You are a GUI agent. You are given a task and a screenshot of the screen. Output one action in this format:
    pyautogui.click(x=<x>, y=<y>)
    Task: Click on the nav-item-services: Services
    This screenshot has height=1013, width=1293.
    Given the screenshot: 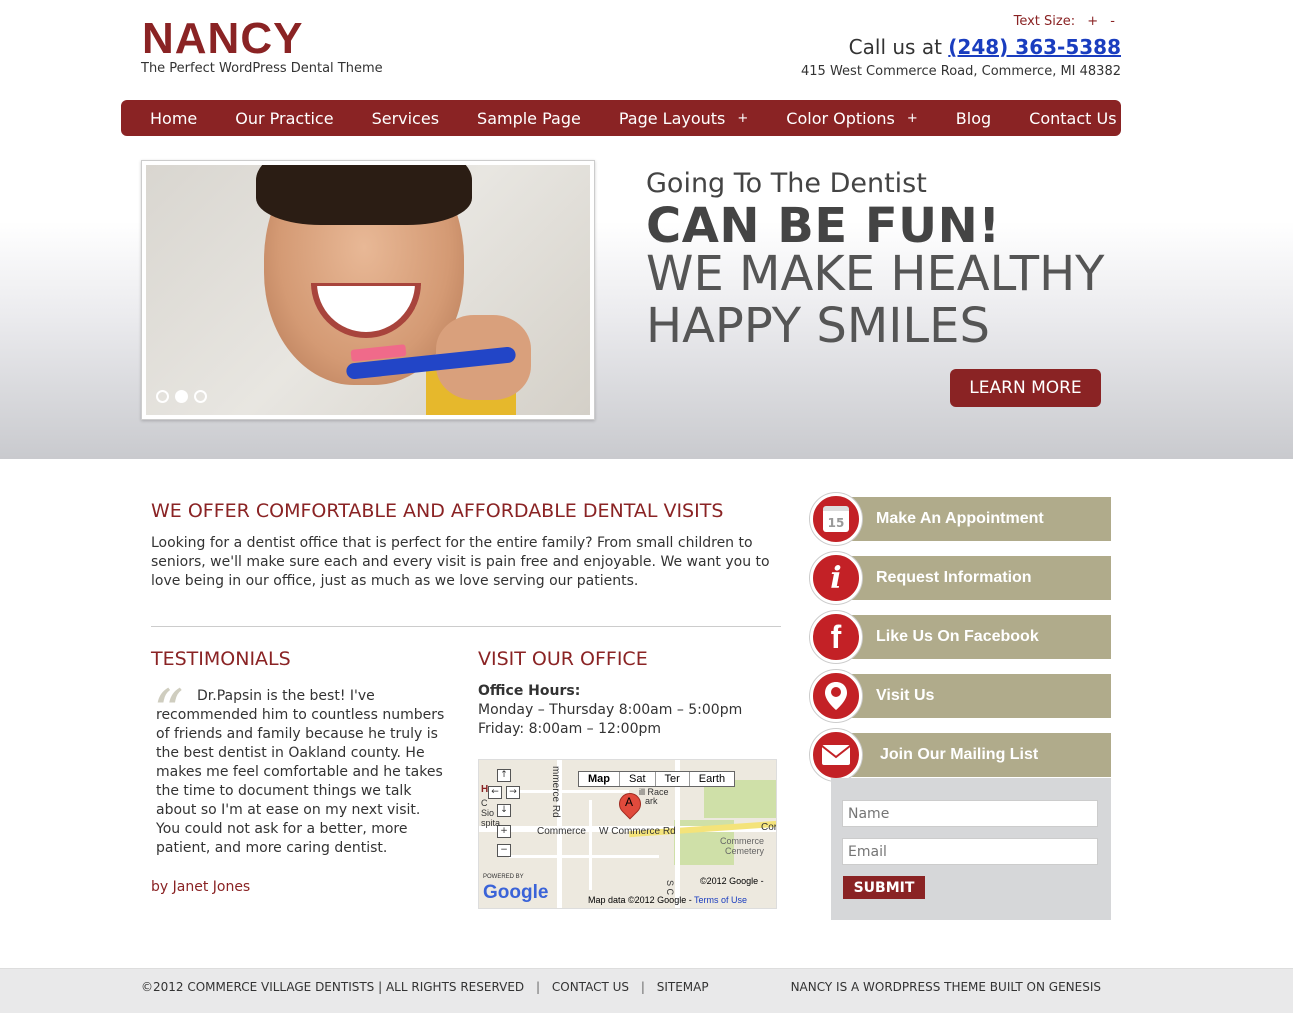 What is the action you would take?
    pyautogui.click(x=405, y=118)
    